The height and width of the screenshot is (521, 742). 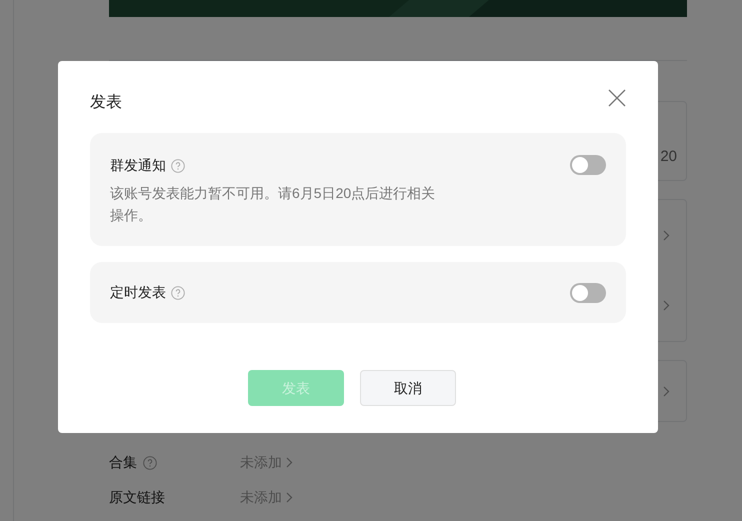 What do you see at coordinates (137, 497) in the screenshot?
I see `row-label: 原文链接` at bounding box center [137, 497].